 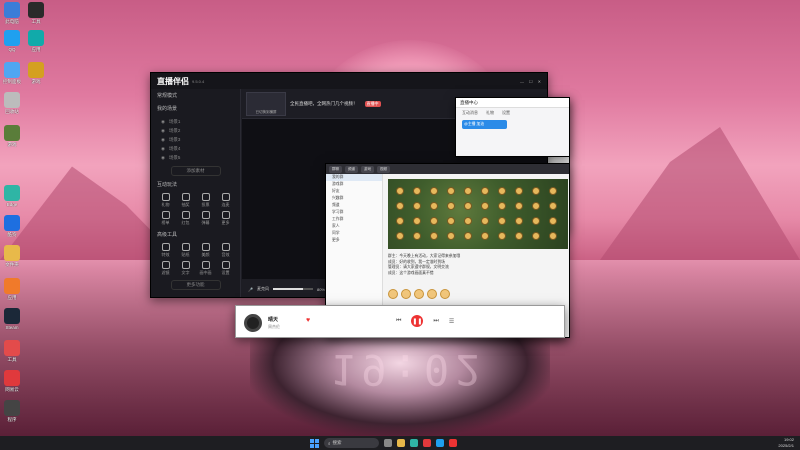 What do you see at coordinates (225, 268) in the screenshot?
I see `tool-button: 设置` at bounding box center [225, 268].